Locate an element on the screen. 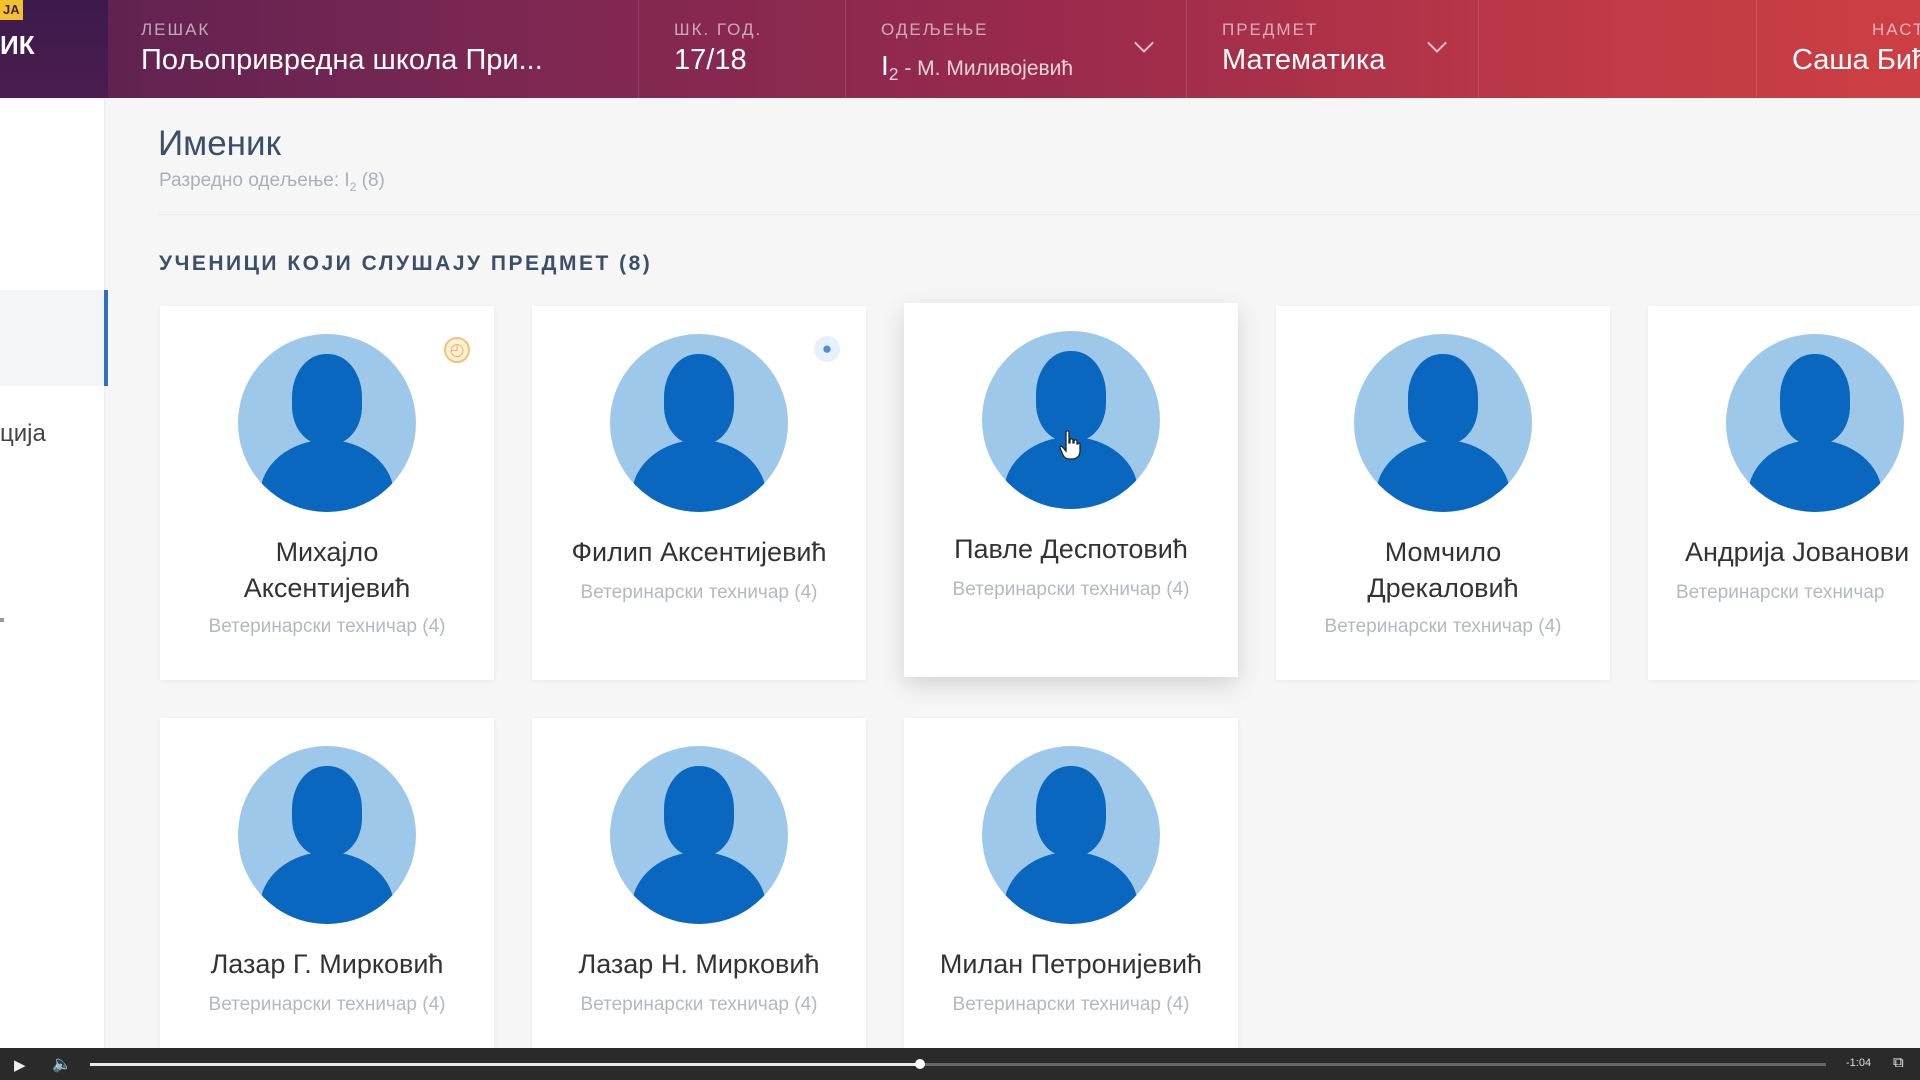  video-progress-bar is located at coordinates (958, 1064).